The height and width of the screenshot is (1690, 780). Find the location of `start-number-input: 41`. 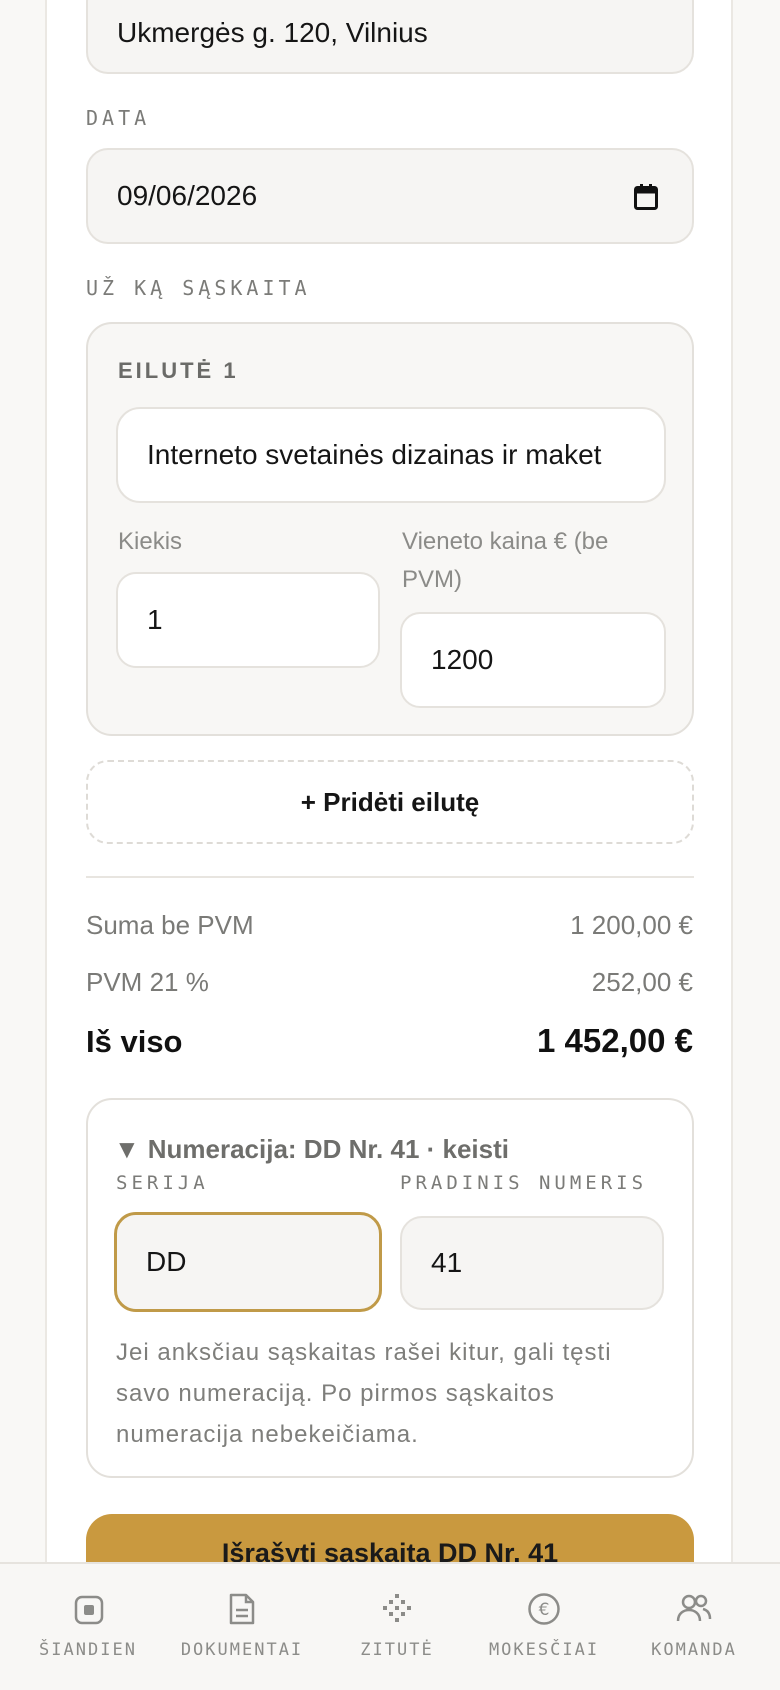

start-number-input: 41 is located at coordinates (532, 1263).